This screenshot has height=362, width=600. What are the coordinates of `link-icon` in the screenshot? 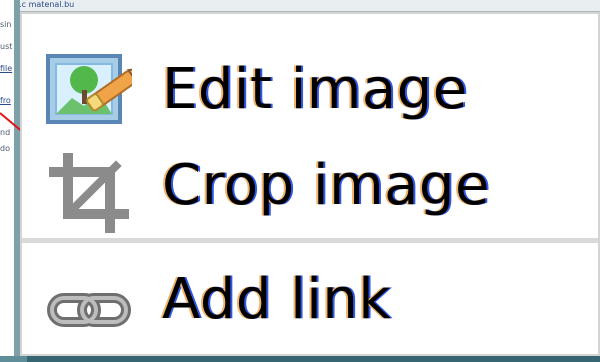 It's located at (89, 307).